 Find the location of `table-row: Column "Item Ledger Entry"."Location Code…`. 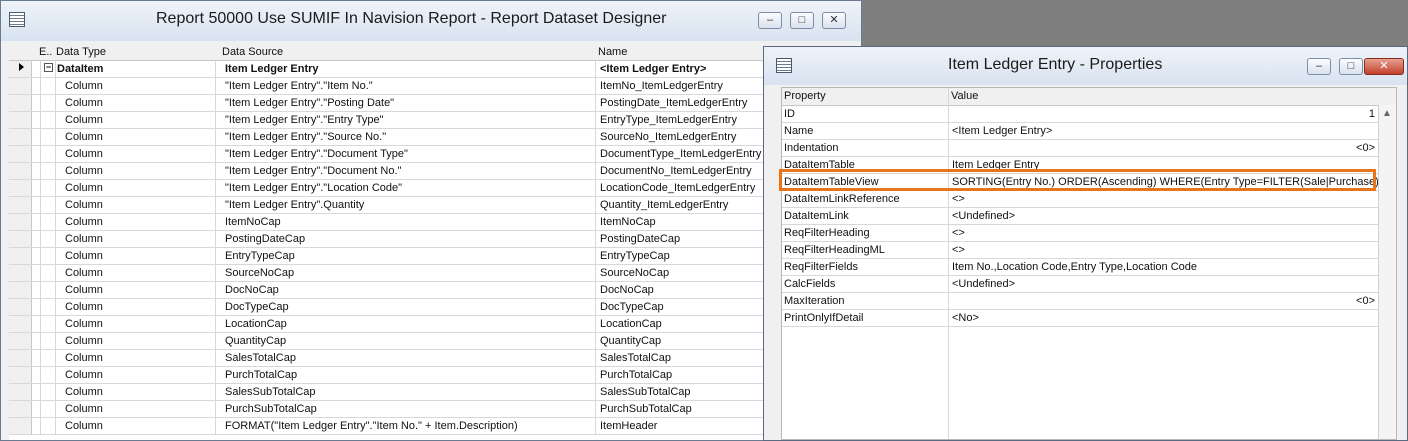

table-row: Column "Item Ledger Entry"."Location Code… is located at coordinates (435, 188).